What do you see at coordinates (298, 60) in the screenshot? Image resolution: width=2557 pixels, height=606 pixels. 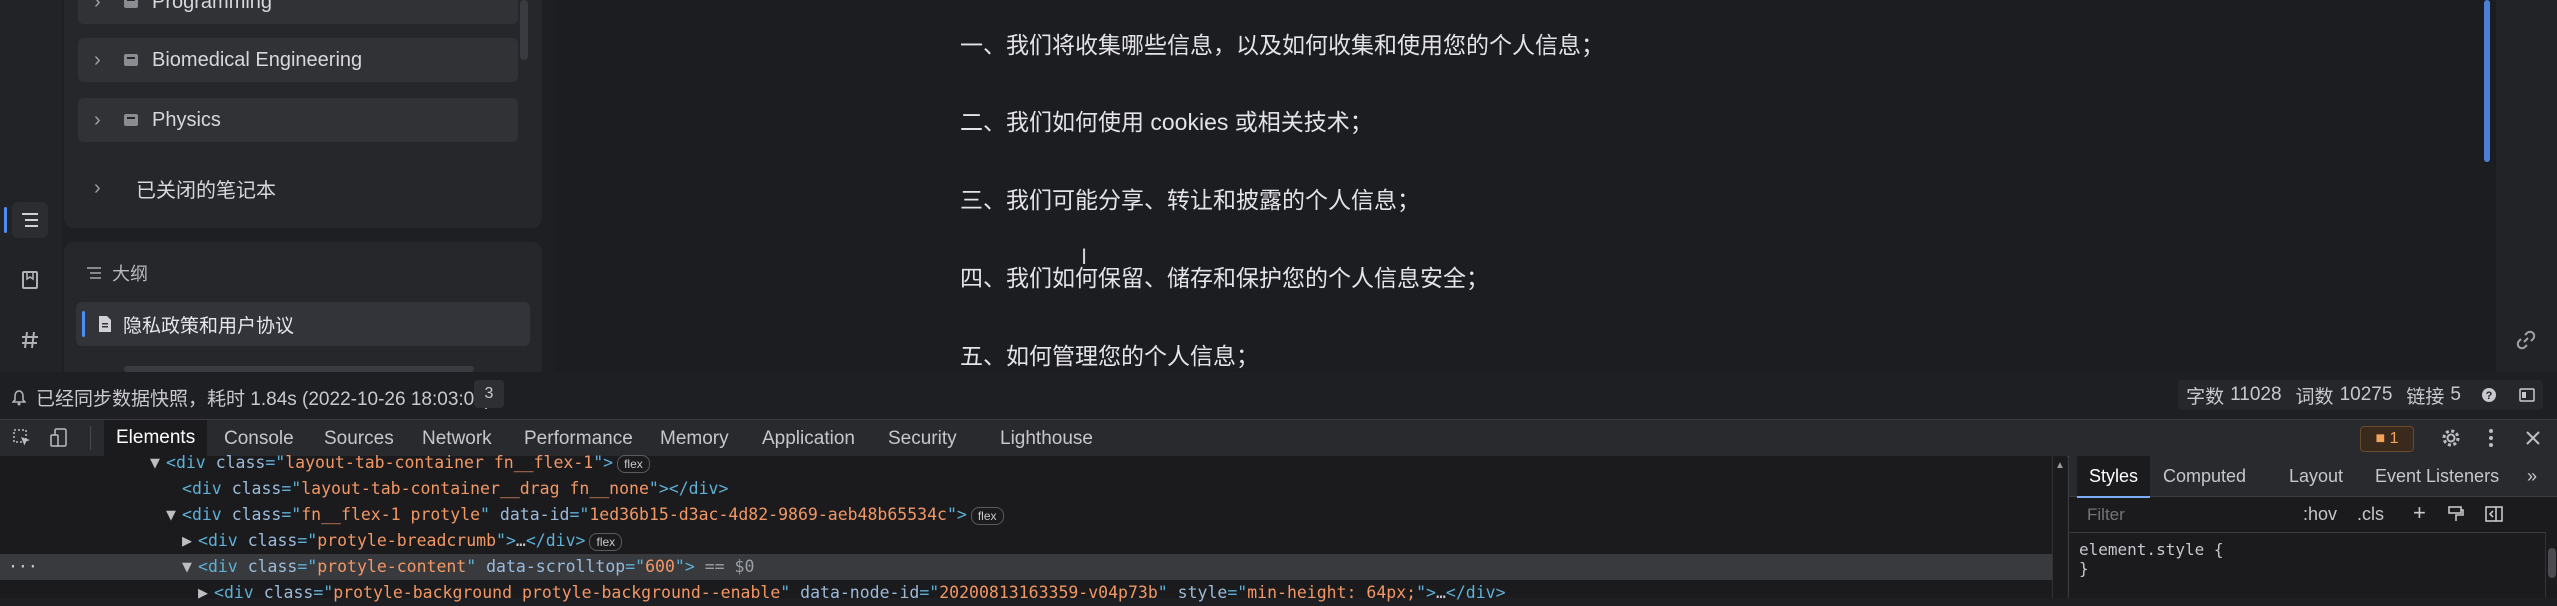 I see `notebook-item-biomedical-engineering: › Biomedical Engineering` at bounding box center [298, 60].